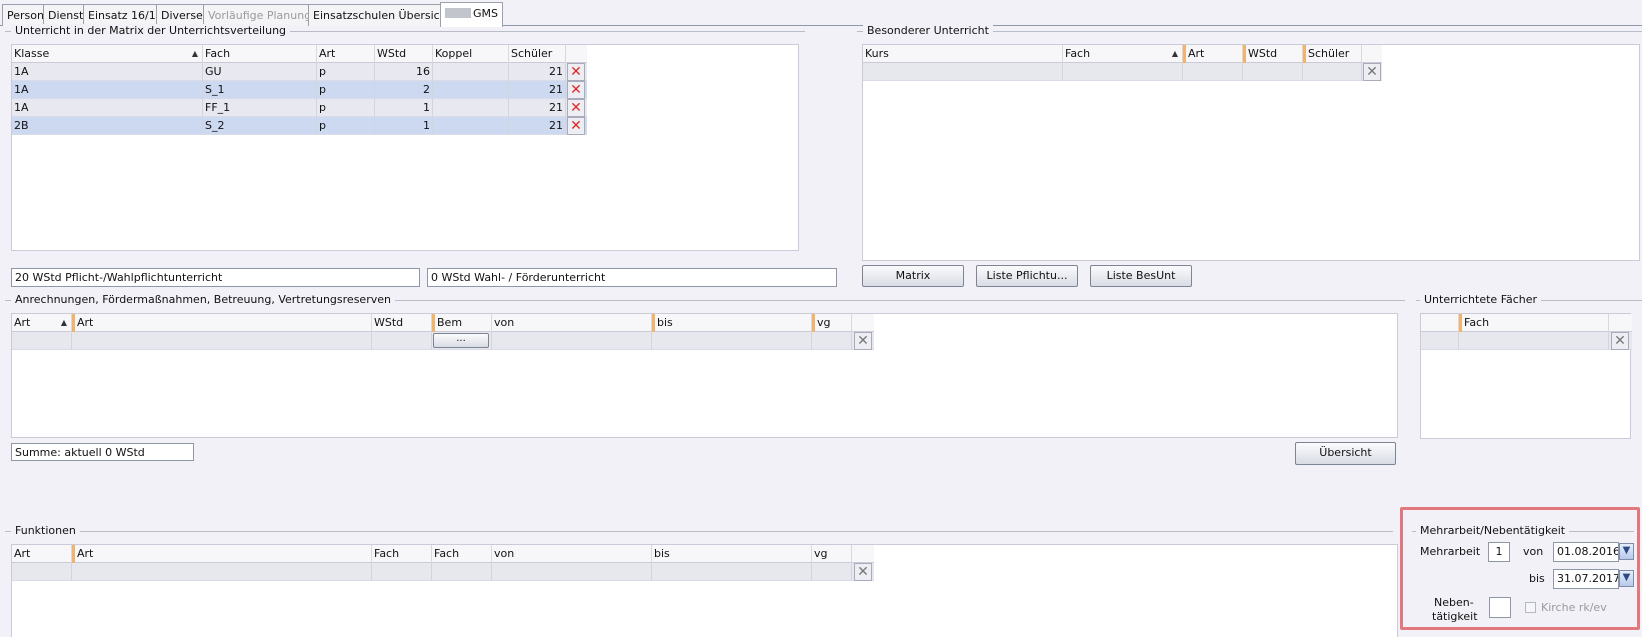 This screenshot has width=1642, height=637. What do you see at coordinates (102, 452) in the screenshot?
I see `summe-field: Summe: aktuell 0 WStd` at bounding box center [102, 452].